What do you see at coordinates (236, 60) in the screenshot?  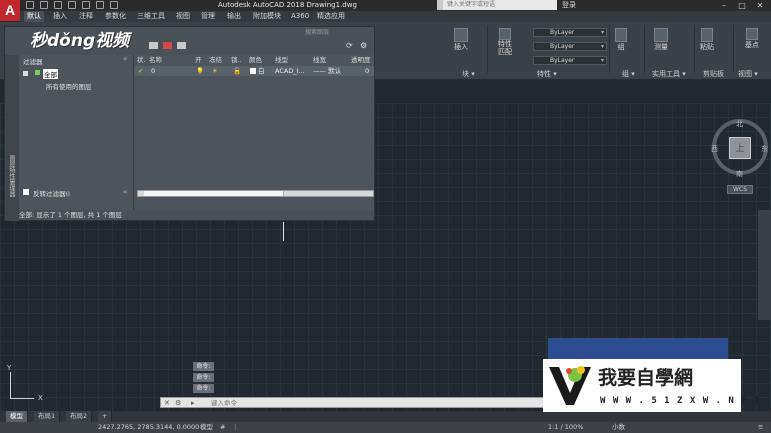 I see `col-lock: 锁..` at bounding box center [236, 60].